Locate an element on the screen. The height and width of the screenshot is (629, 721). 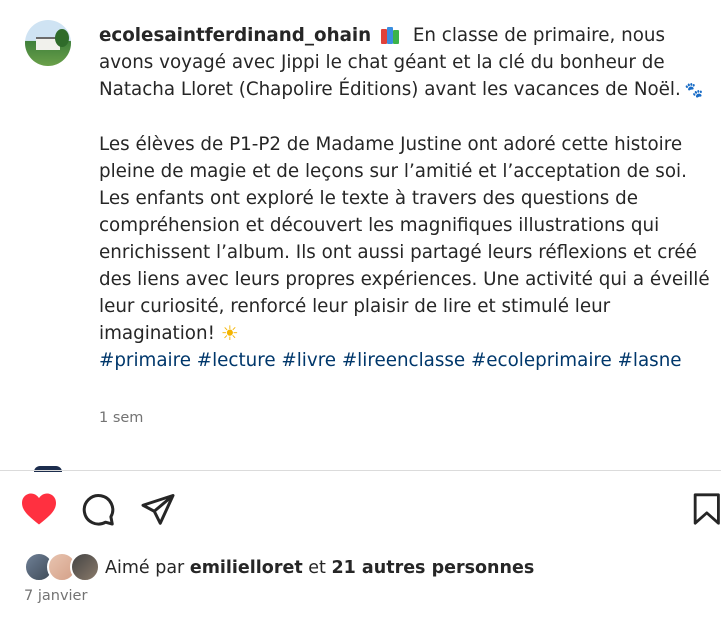
send-icon is located at coordinates (158, 509).